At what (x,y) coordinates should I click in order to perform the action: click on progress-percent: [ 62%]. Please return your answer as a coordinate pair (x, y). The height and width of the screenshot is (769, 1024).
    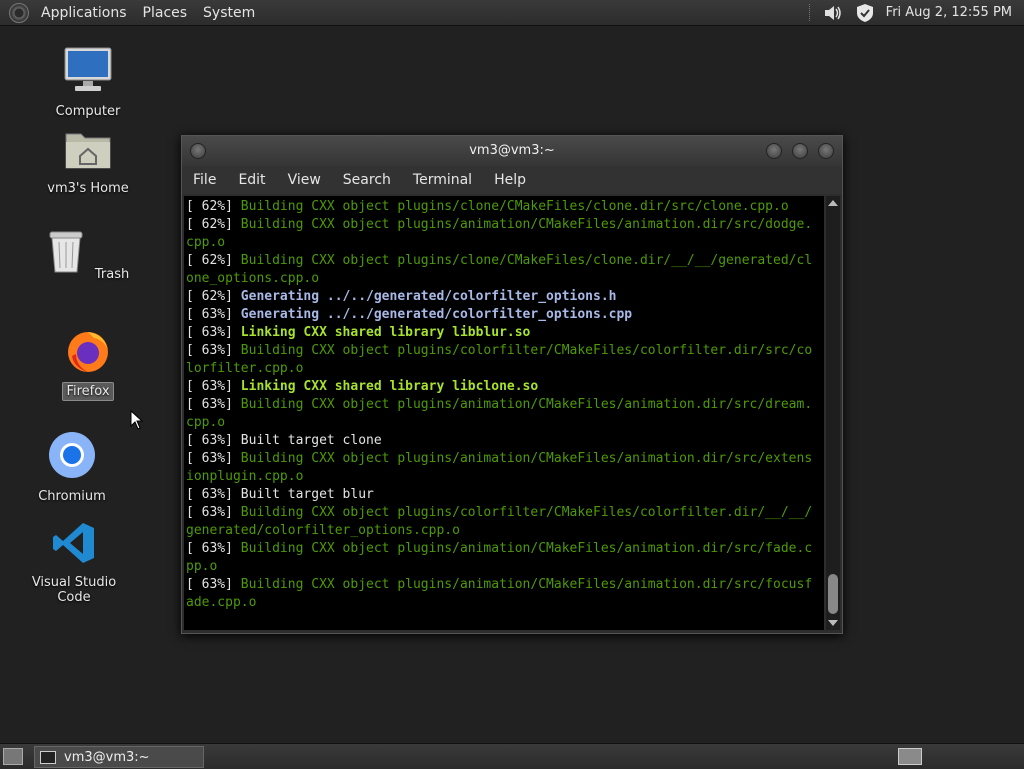
    Looking at the image, I should click on (213, 206).